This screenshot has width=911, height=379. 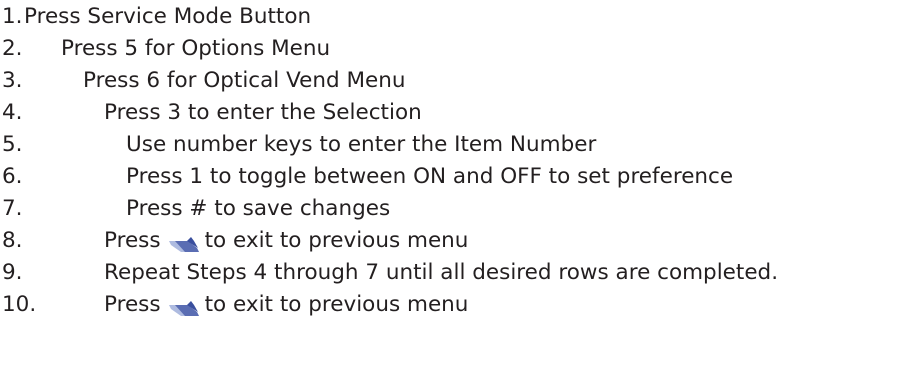 I want to click on step-number: 9., so click(x=12, y=272).